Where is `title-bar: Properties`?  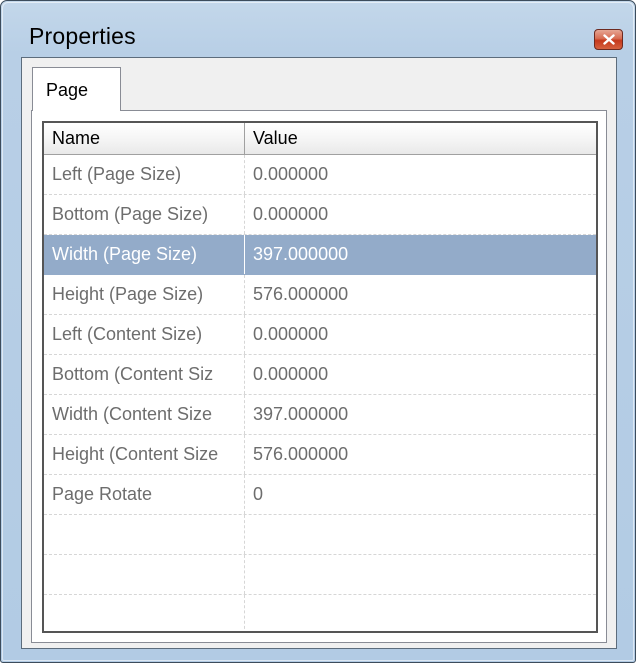
title-bar: Properties is located at coordinates (318, 29).